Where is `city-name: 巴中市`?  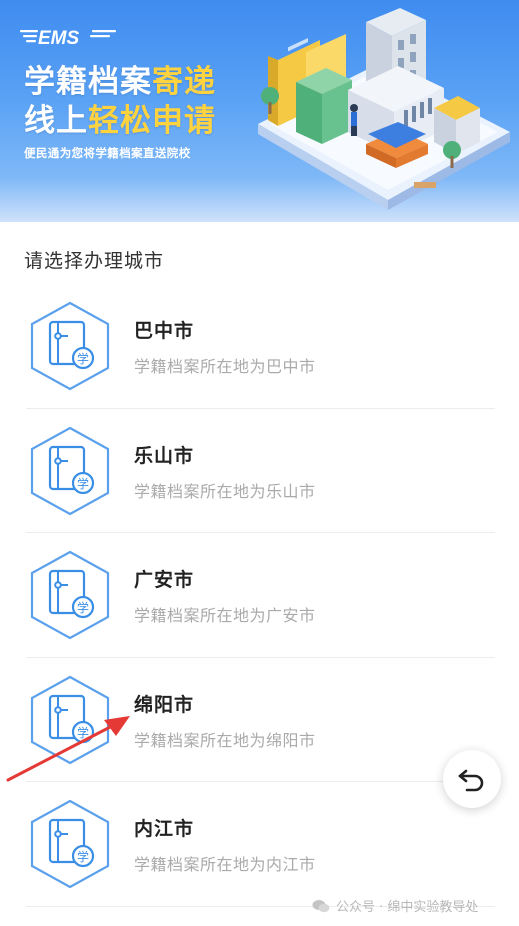 city-name: 巴中市 is located at coordinates (164, 331).